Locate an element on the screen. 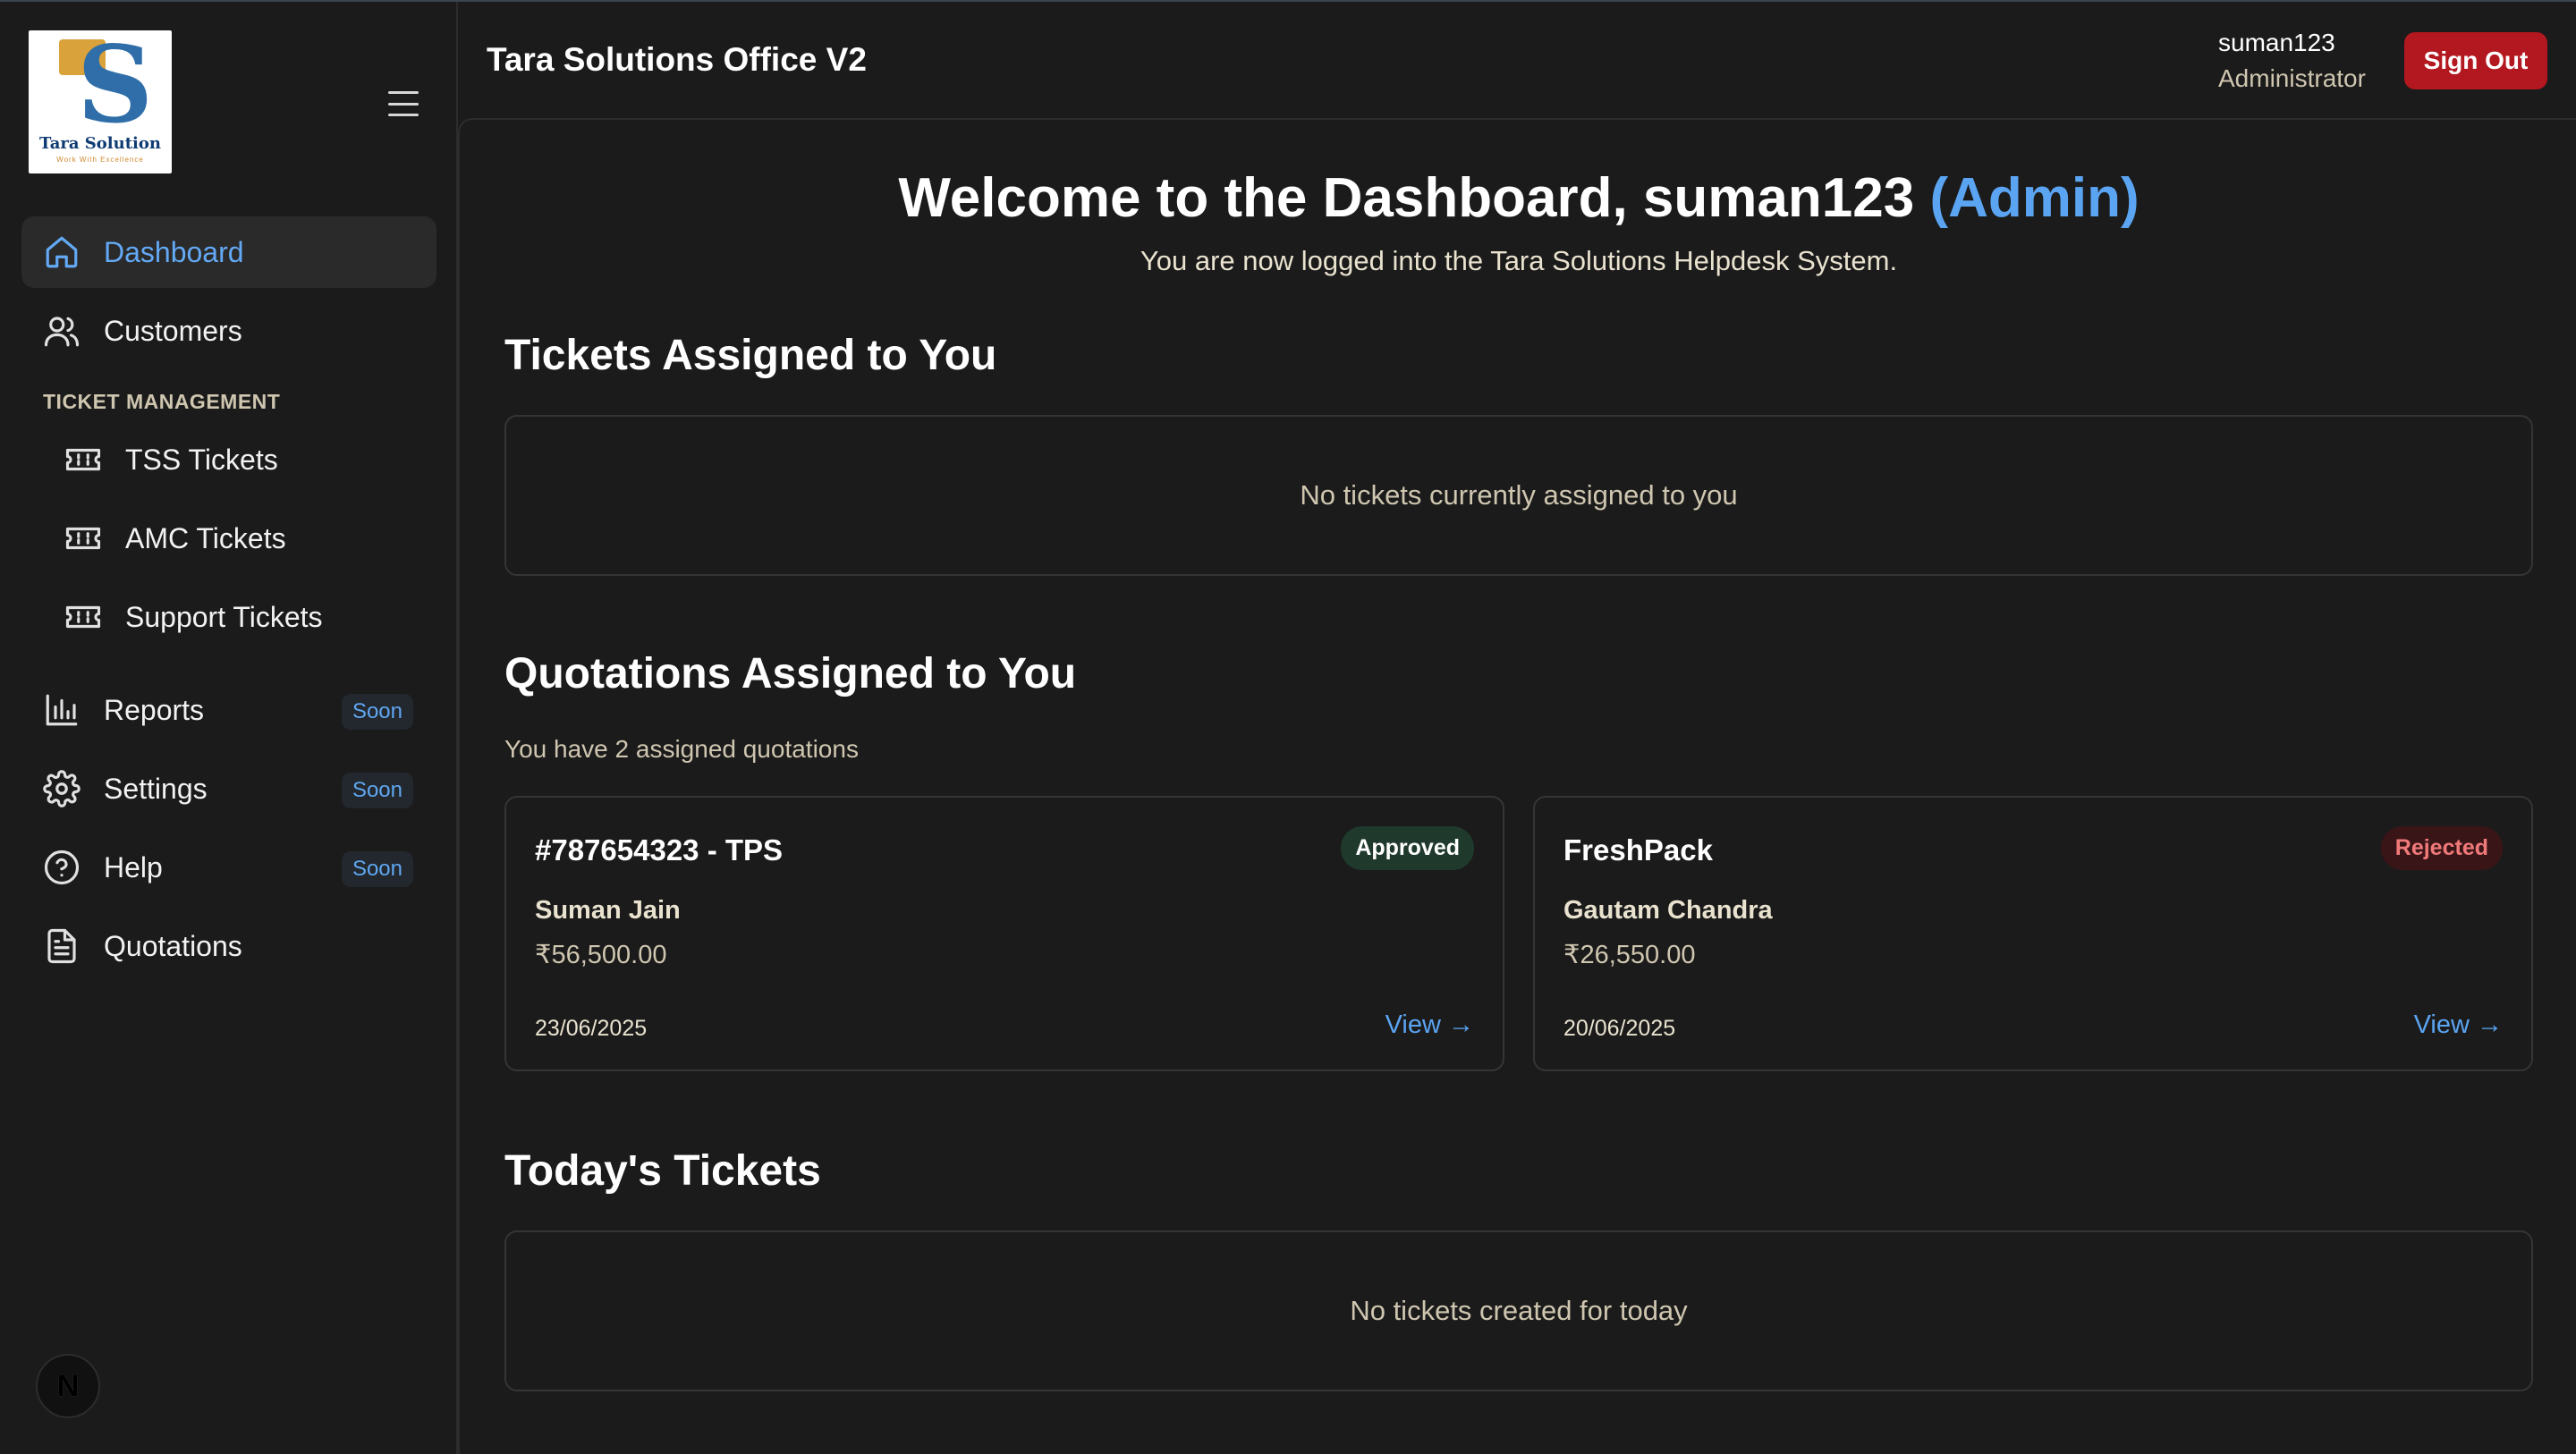 The image size is (2576, 1454). sidebar-item-label: Reports is located at coordinates (154, 710).